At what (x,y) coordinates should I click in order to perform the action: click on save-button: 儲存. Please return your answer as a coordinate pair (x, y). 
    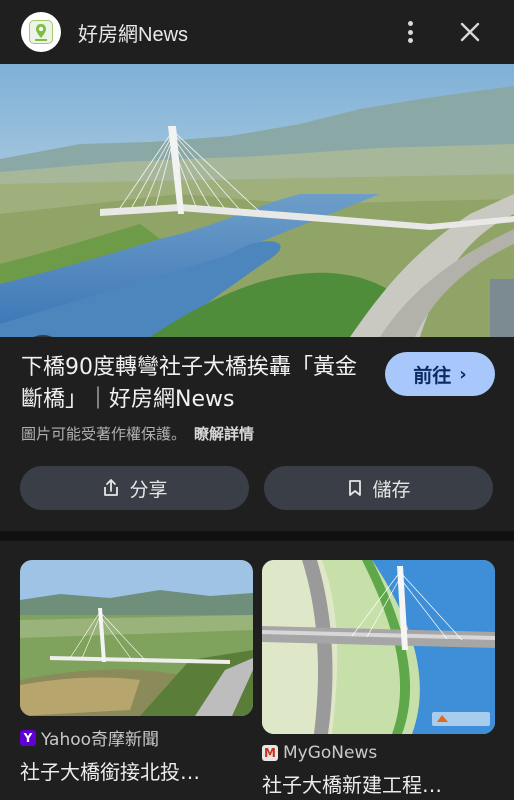
    Looking at the image, I should click on (378, 488).